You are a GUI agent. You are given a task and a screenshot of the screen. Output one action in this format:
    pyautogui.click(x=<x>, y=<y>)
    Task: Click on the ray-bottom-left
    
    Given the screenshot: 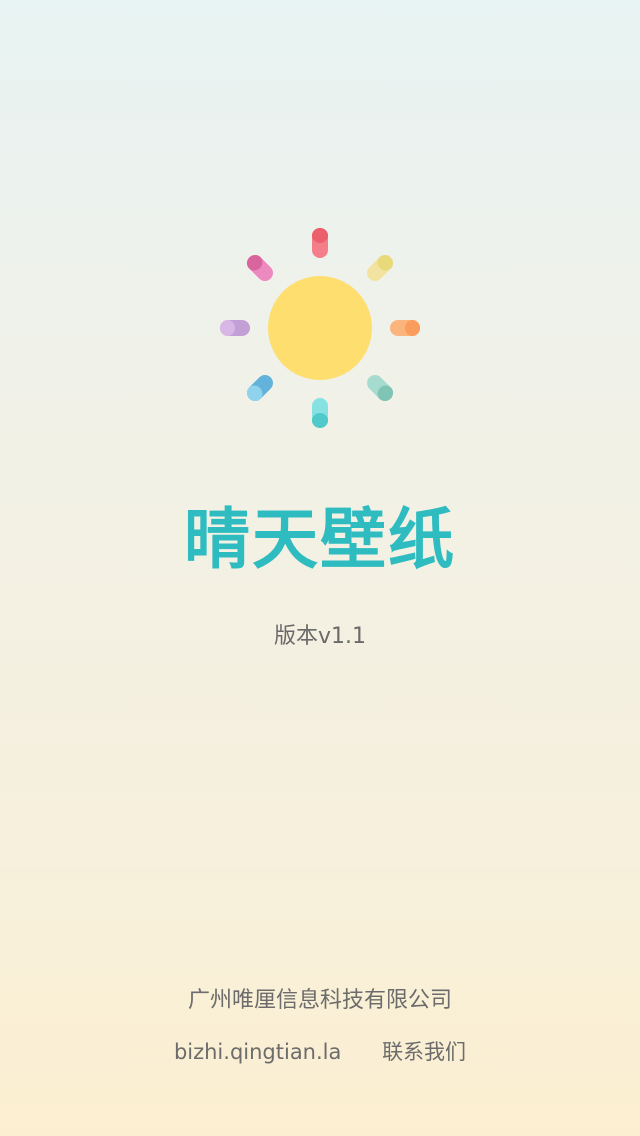 What is the action you would take?
    pyautogui.click(x=259, y=388)
    